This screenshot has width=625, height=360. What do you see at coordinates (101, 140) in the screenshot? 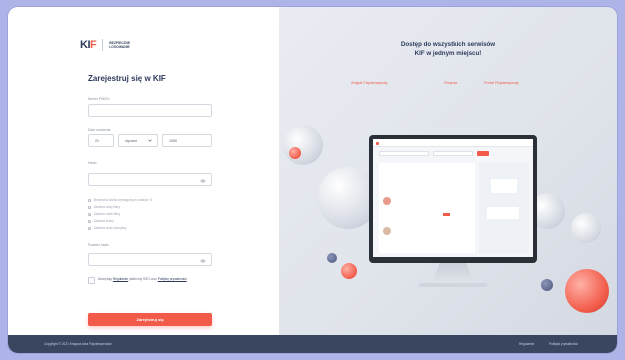
I see `birth-day-input: 21` at bounding box center [101, 140].